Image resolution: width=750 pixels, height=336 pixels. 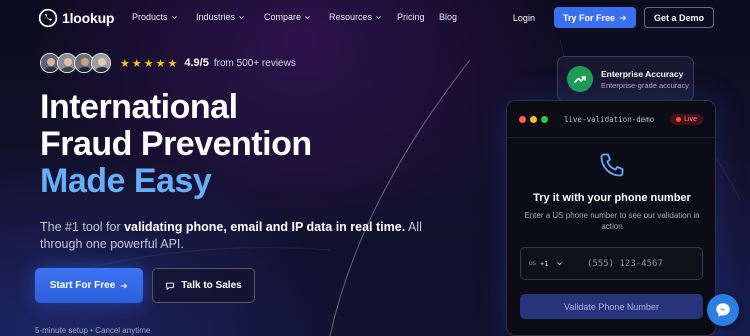 What do you see at coordinates (126, 181) in the screenshot?
I see `headline-line-3: Made Easy` at bounding box center [126, 181].